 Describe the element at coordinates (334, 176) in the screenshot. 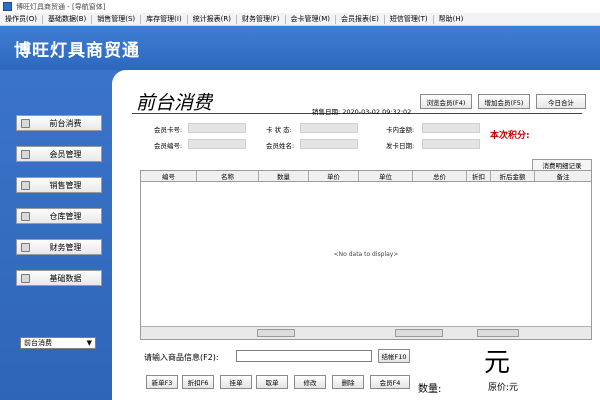

I see `col-unit-price: 单价` at that location.